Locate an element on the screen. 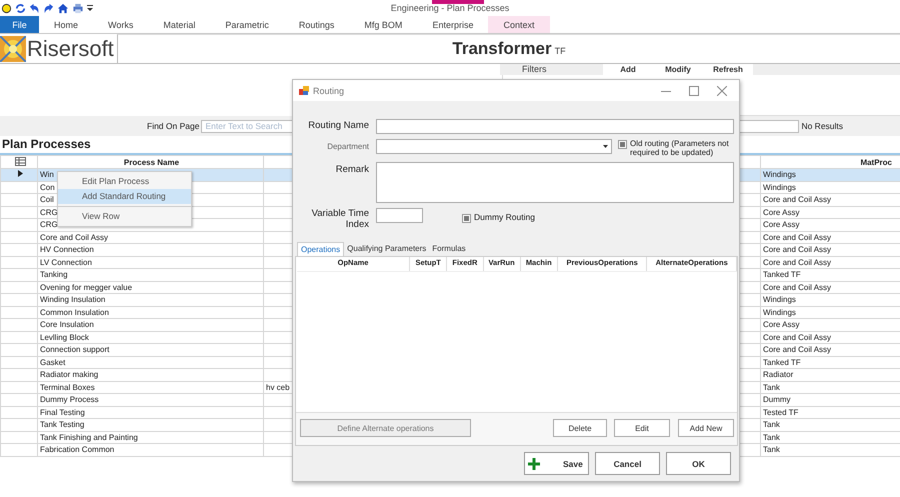 This screenshot has width=900, height=497. field-label: Remark is located at coordinates (351, 169).